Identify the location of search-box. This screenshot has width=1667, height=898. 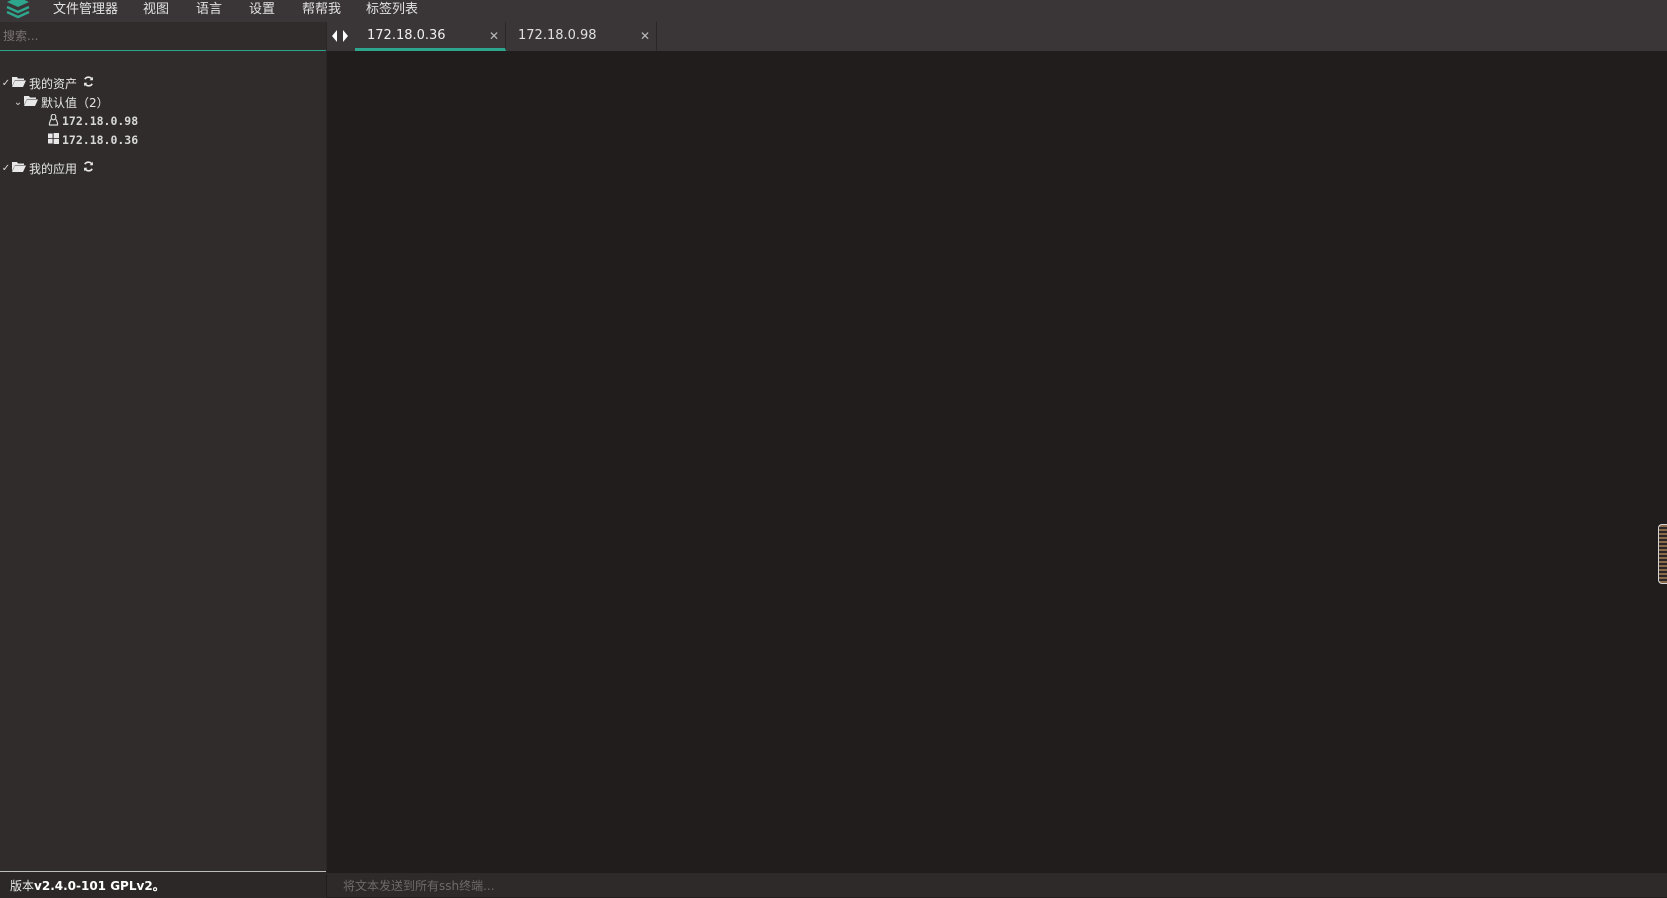
(163, 36).